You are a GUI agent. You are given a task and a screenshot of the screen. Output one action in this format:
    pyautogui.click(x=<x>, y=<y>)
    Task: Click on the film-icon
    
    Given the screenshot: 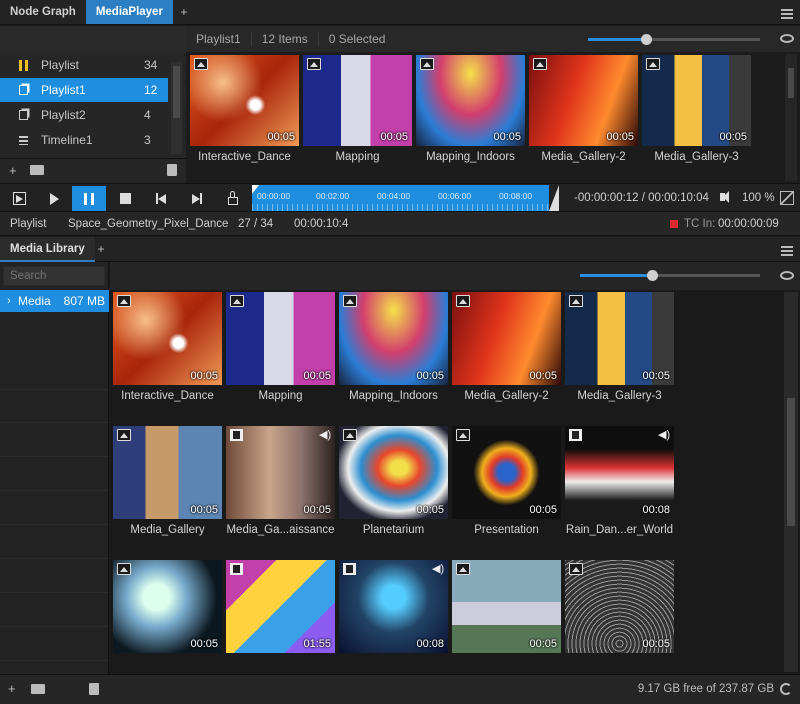 What is the action you would take?
    pyautogui.click(x=236, y=435)
    